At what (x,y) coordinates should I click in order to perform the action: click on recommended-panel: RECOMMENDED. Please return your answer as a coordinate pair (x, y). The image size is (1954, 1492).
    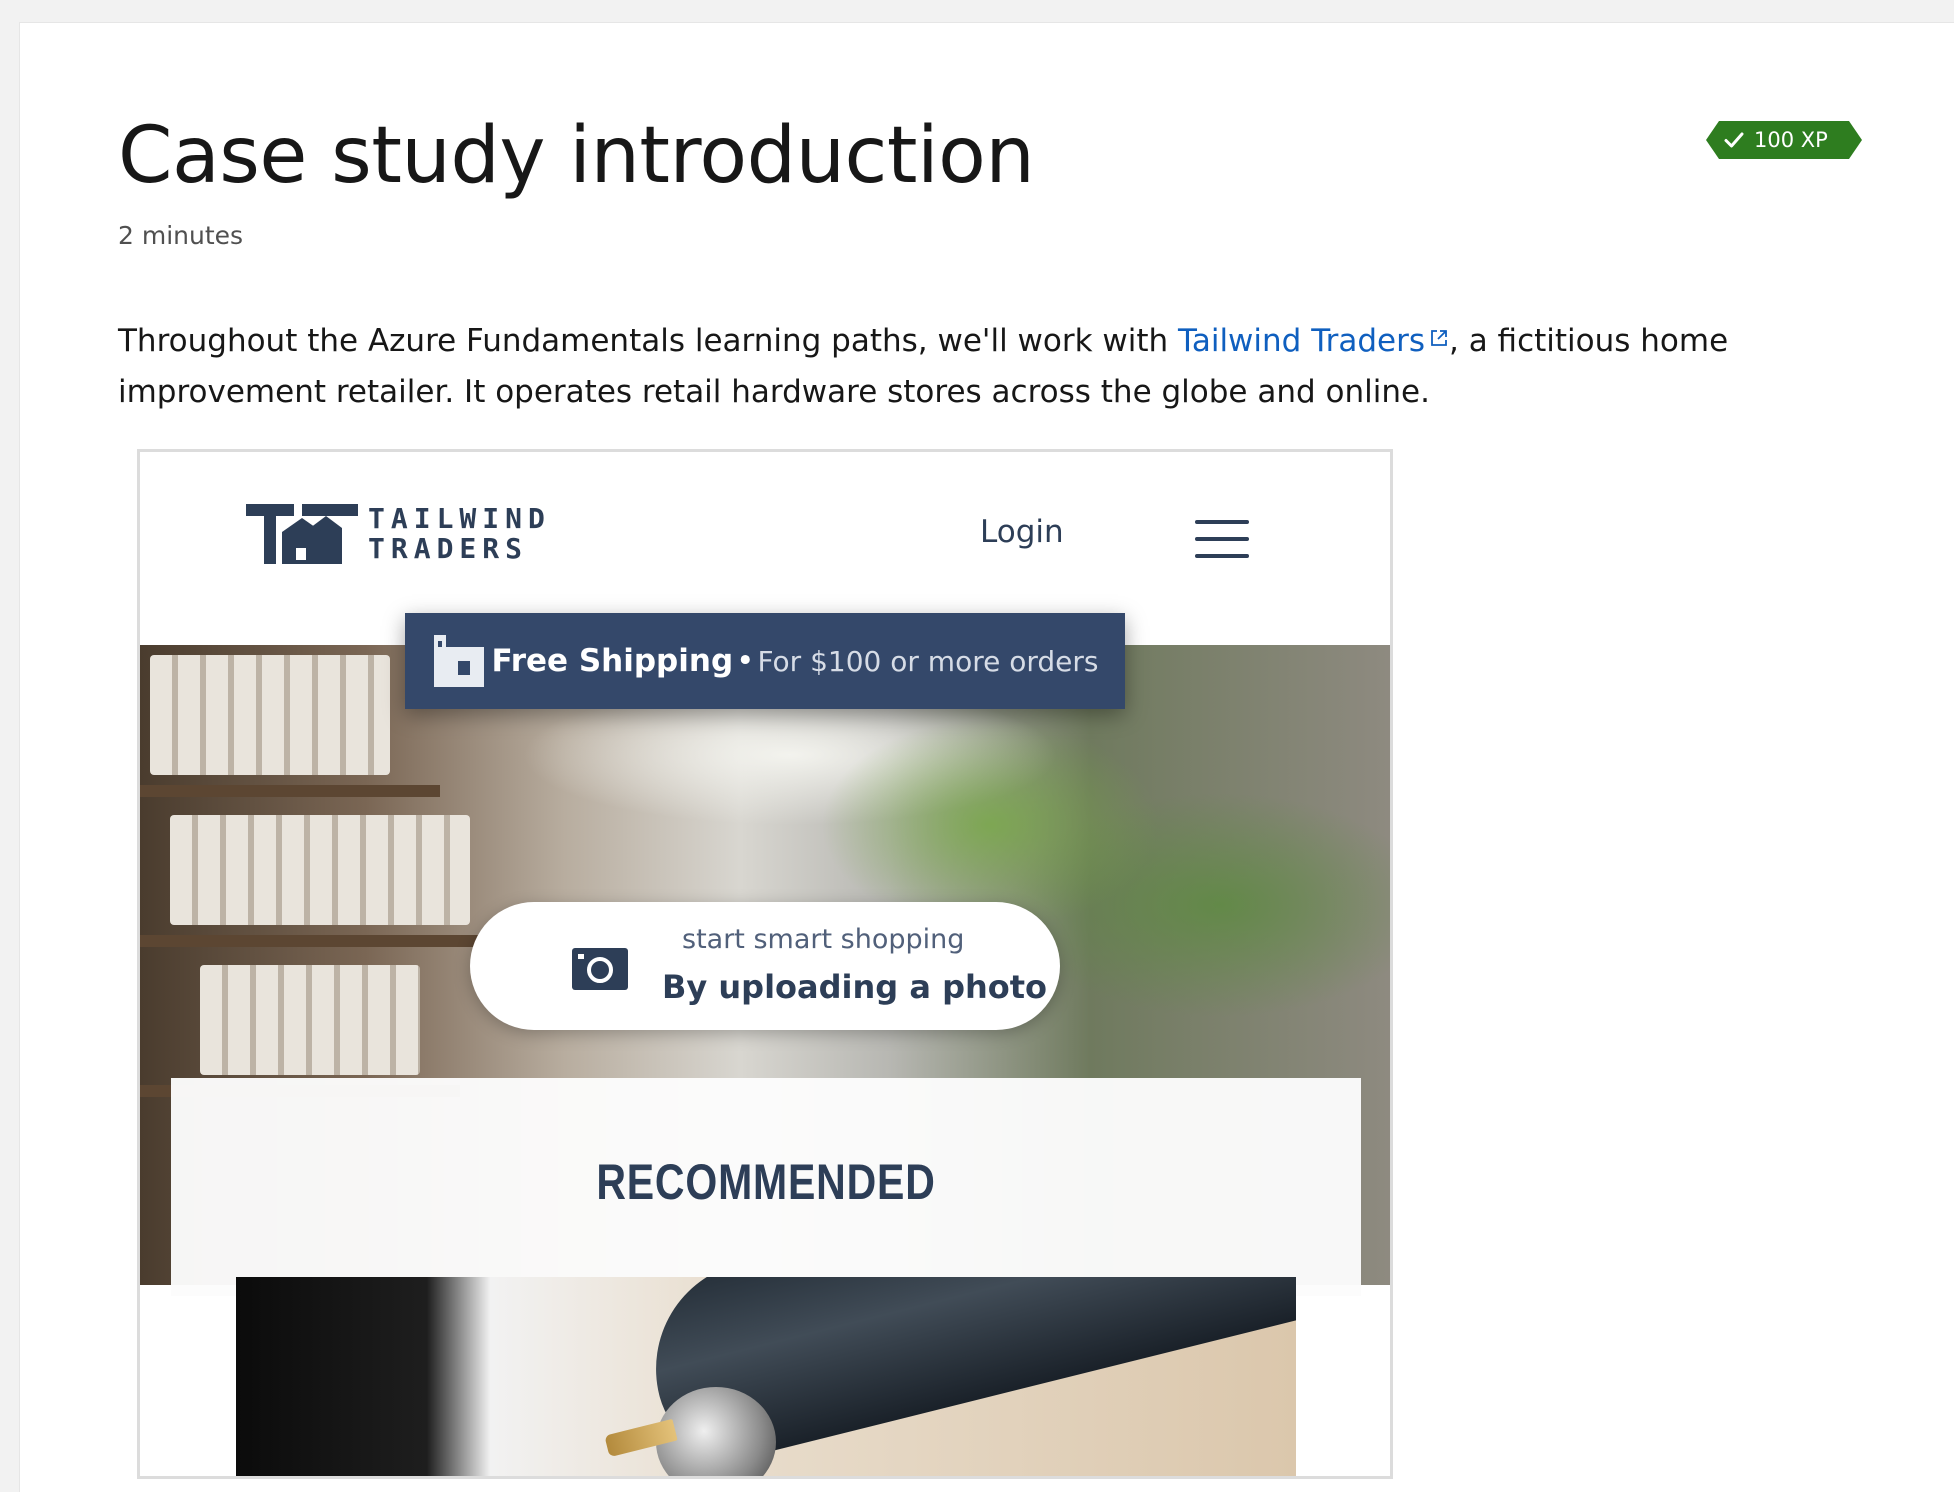
    Looking at the image, I should click on (766, 1187).